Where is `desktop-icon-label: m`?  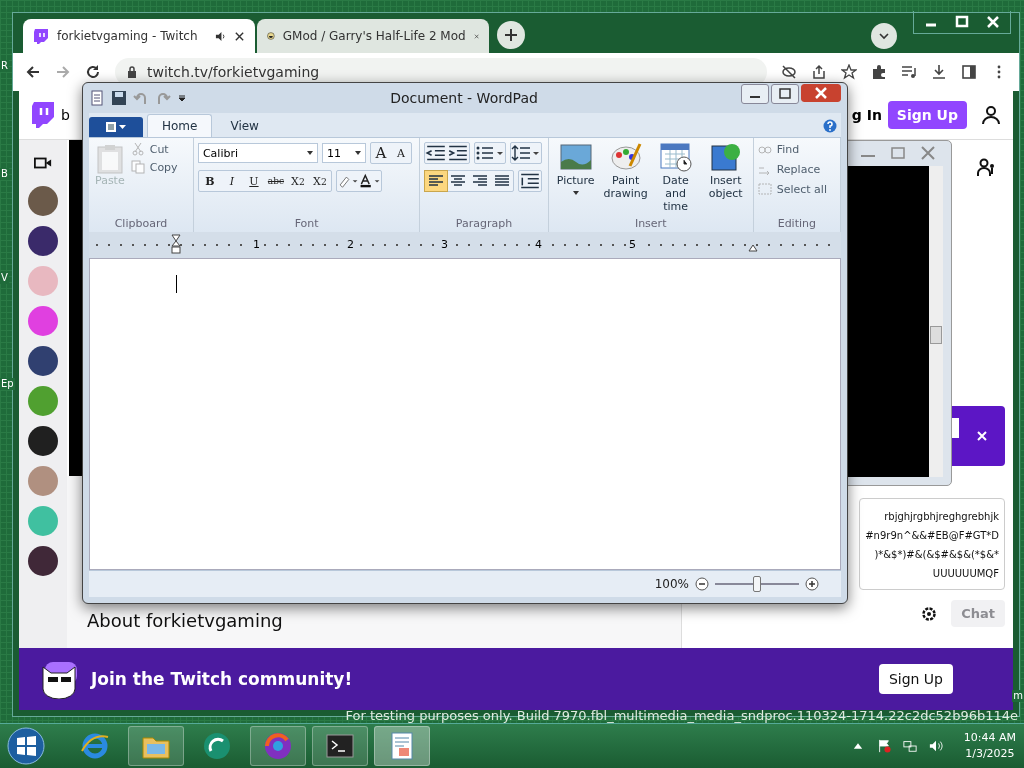
desktop-icon-label: m is located at coordinates (1018, 696).